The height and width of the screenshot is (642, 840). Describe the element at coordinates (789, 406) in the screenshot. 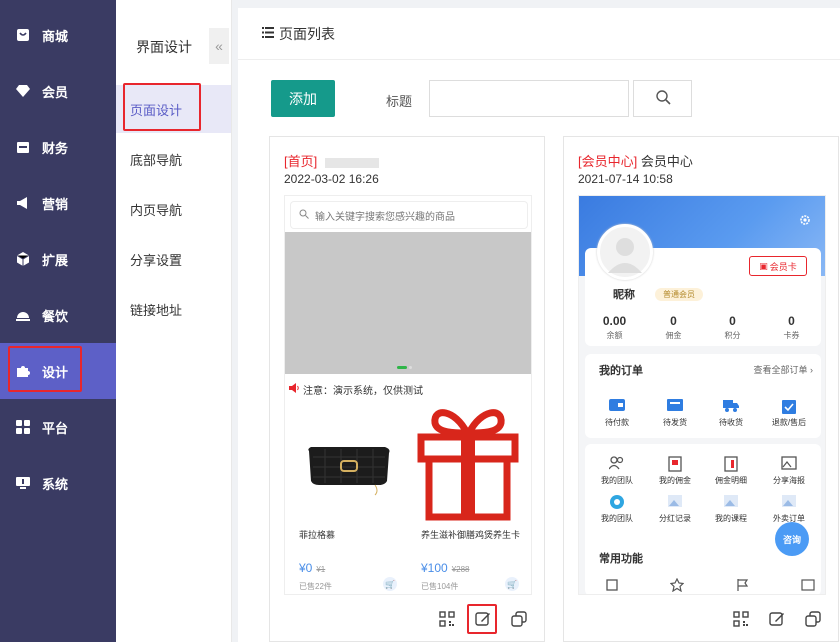

I see `clipboard-check-icon` at that location.